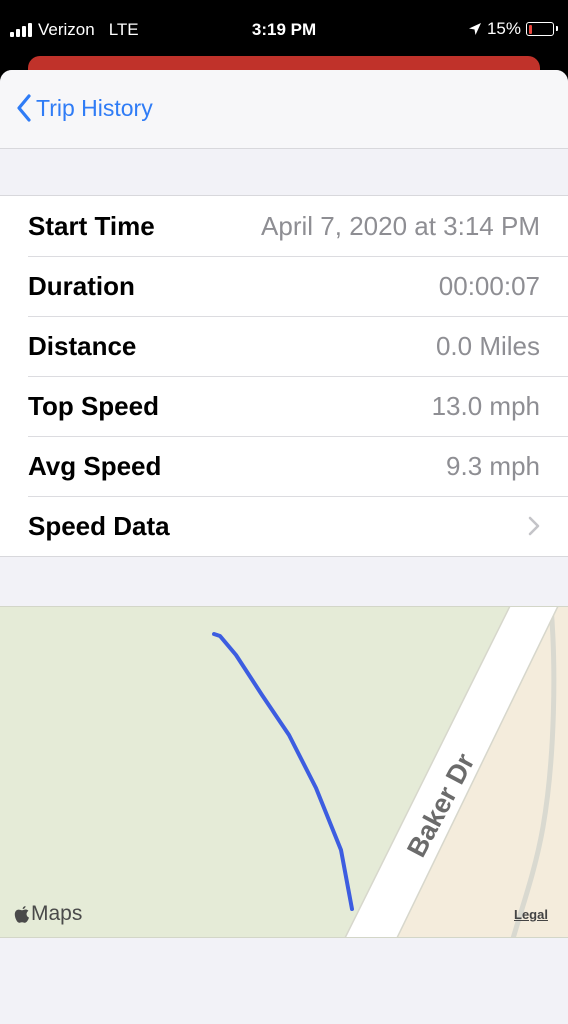 The width and height of the screenshot is (568, 1024). Describe the element at coordinates (487, 345) in the screenshot. I see `row-value: 0.0 Miles` at that location.